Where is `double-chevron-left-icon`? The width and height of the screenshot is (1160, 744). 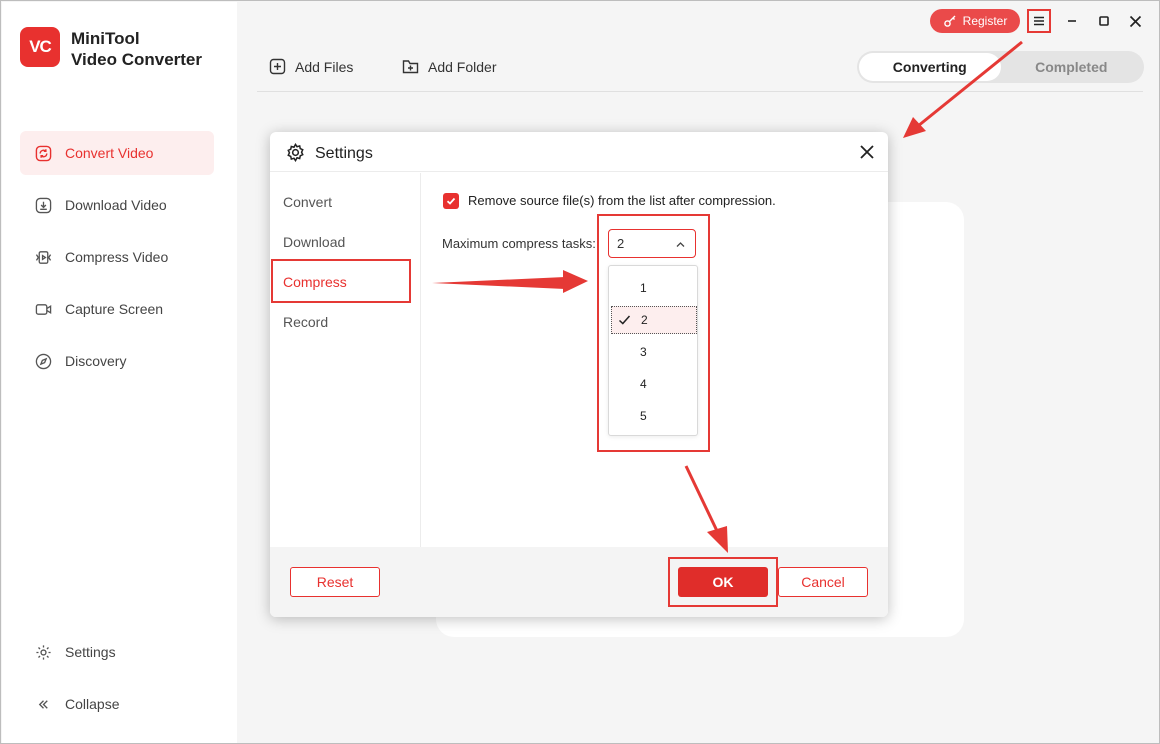 double-chevron-left-icon is located at coordinates (43, 704).